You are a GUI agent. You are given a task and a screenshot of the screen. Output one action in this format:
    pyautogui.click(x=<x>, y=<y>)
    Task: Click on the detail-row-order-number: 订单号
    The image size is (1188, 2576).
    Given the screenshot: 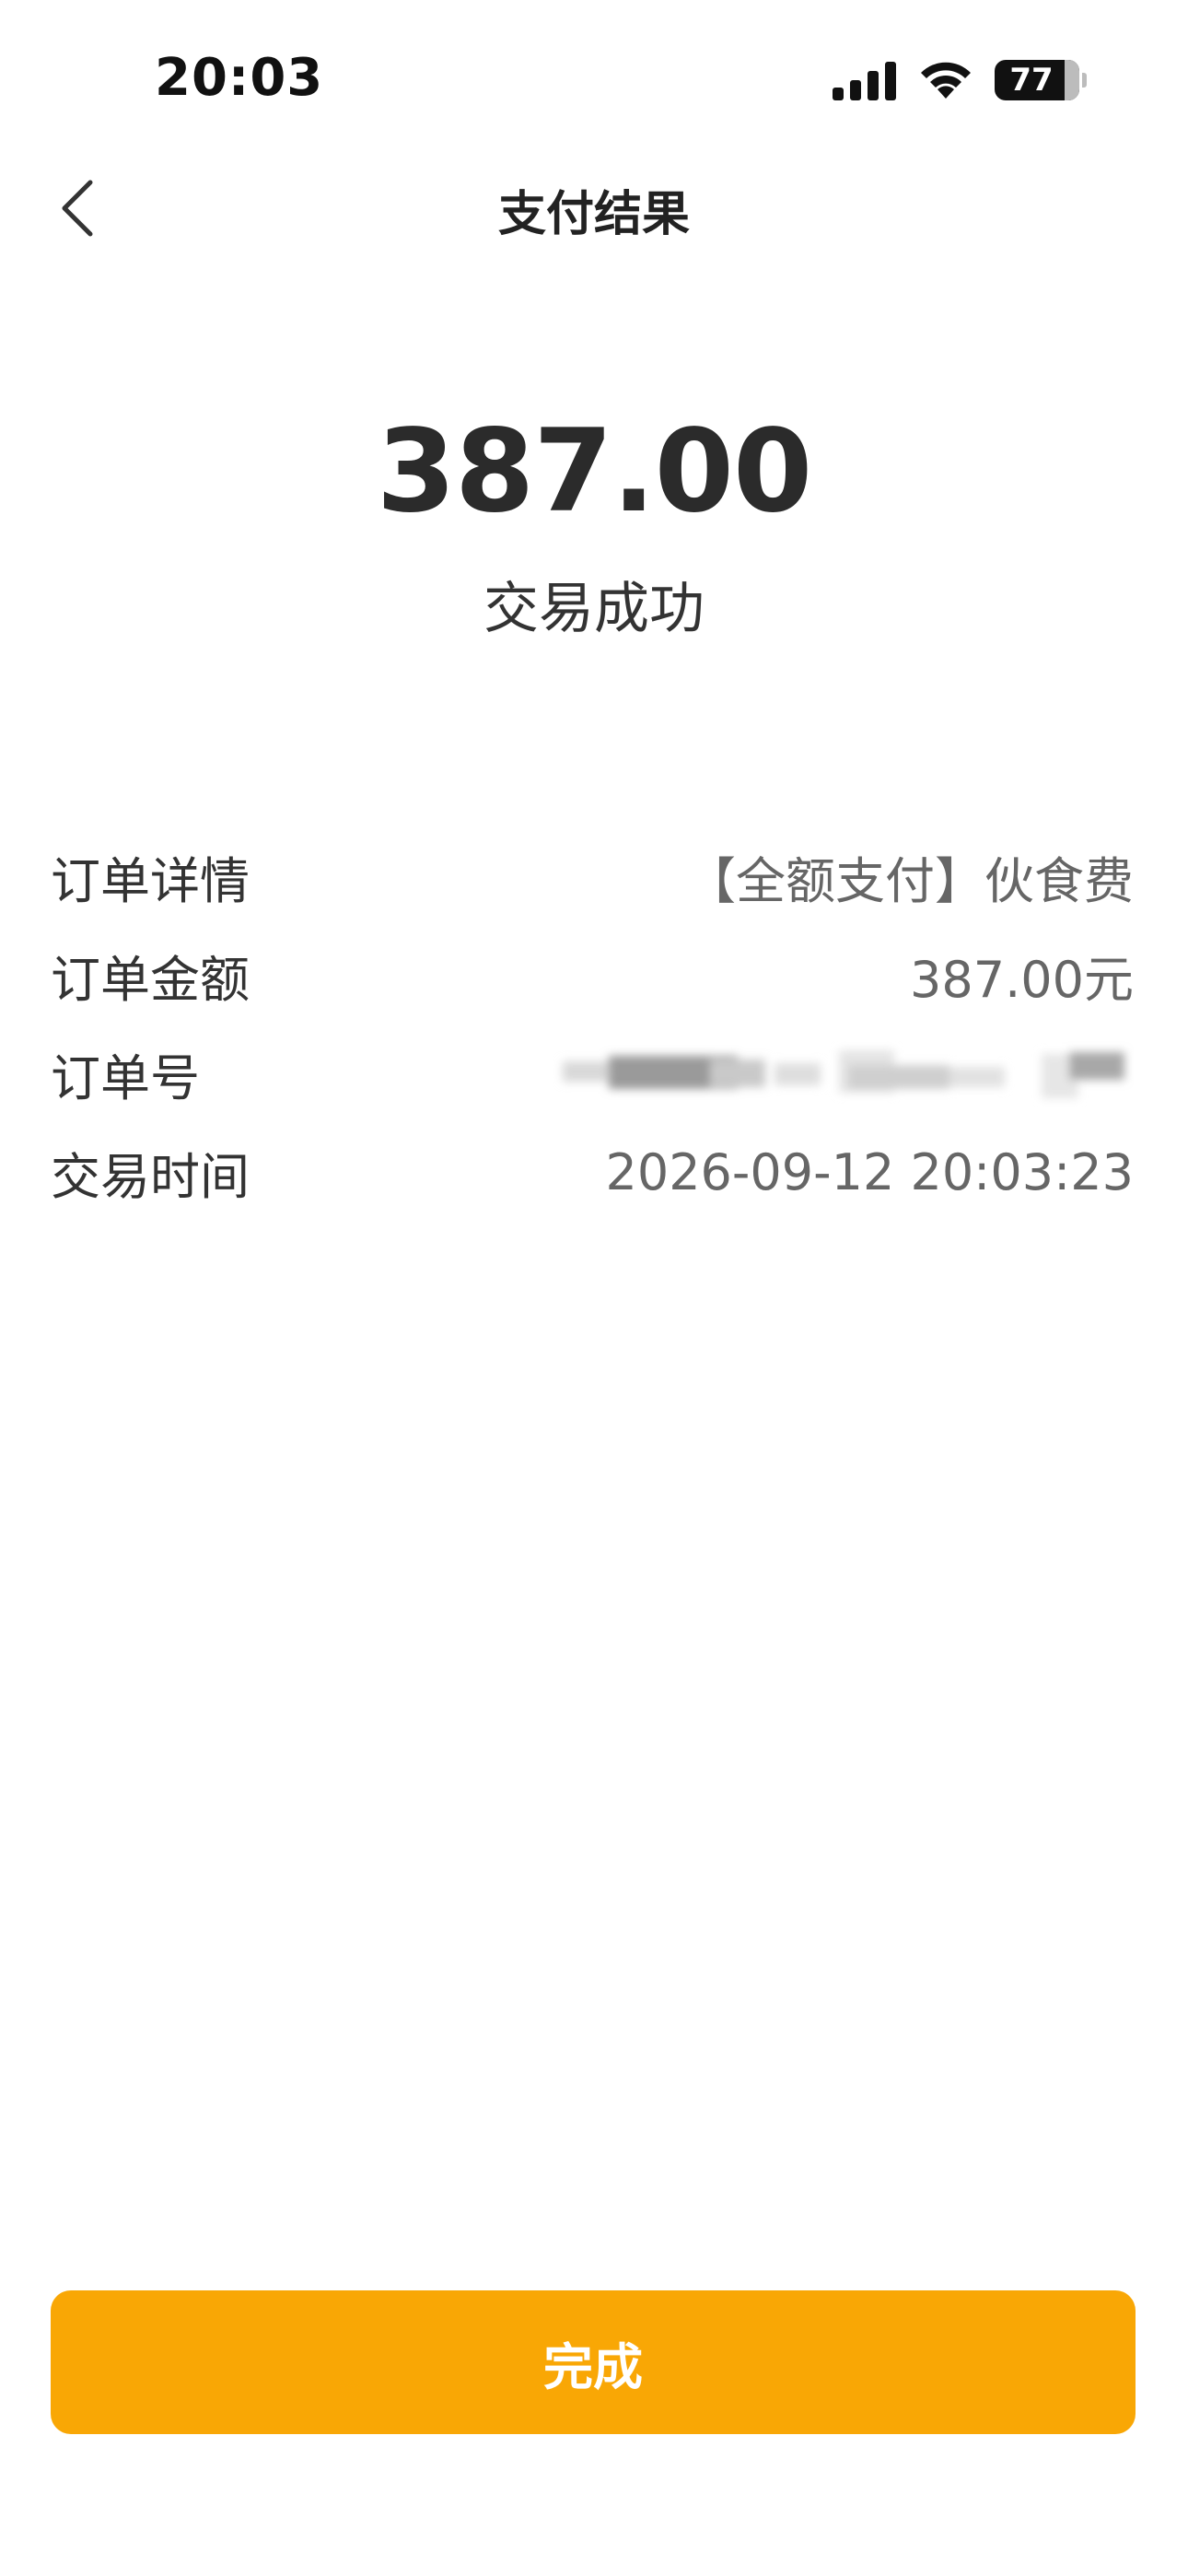 What is the action you would take?
    pyautogui.click(x=592, y=1074)
    